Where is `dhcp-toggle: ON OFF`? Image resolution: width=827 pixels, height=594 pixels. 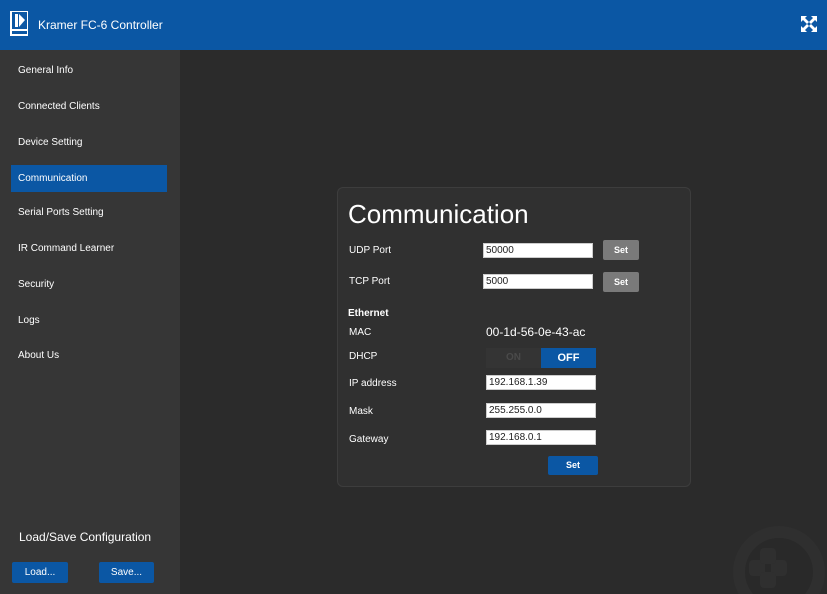 dhcp-toggle: ON OFF is located at coordinates (541, 358).